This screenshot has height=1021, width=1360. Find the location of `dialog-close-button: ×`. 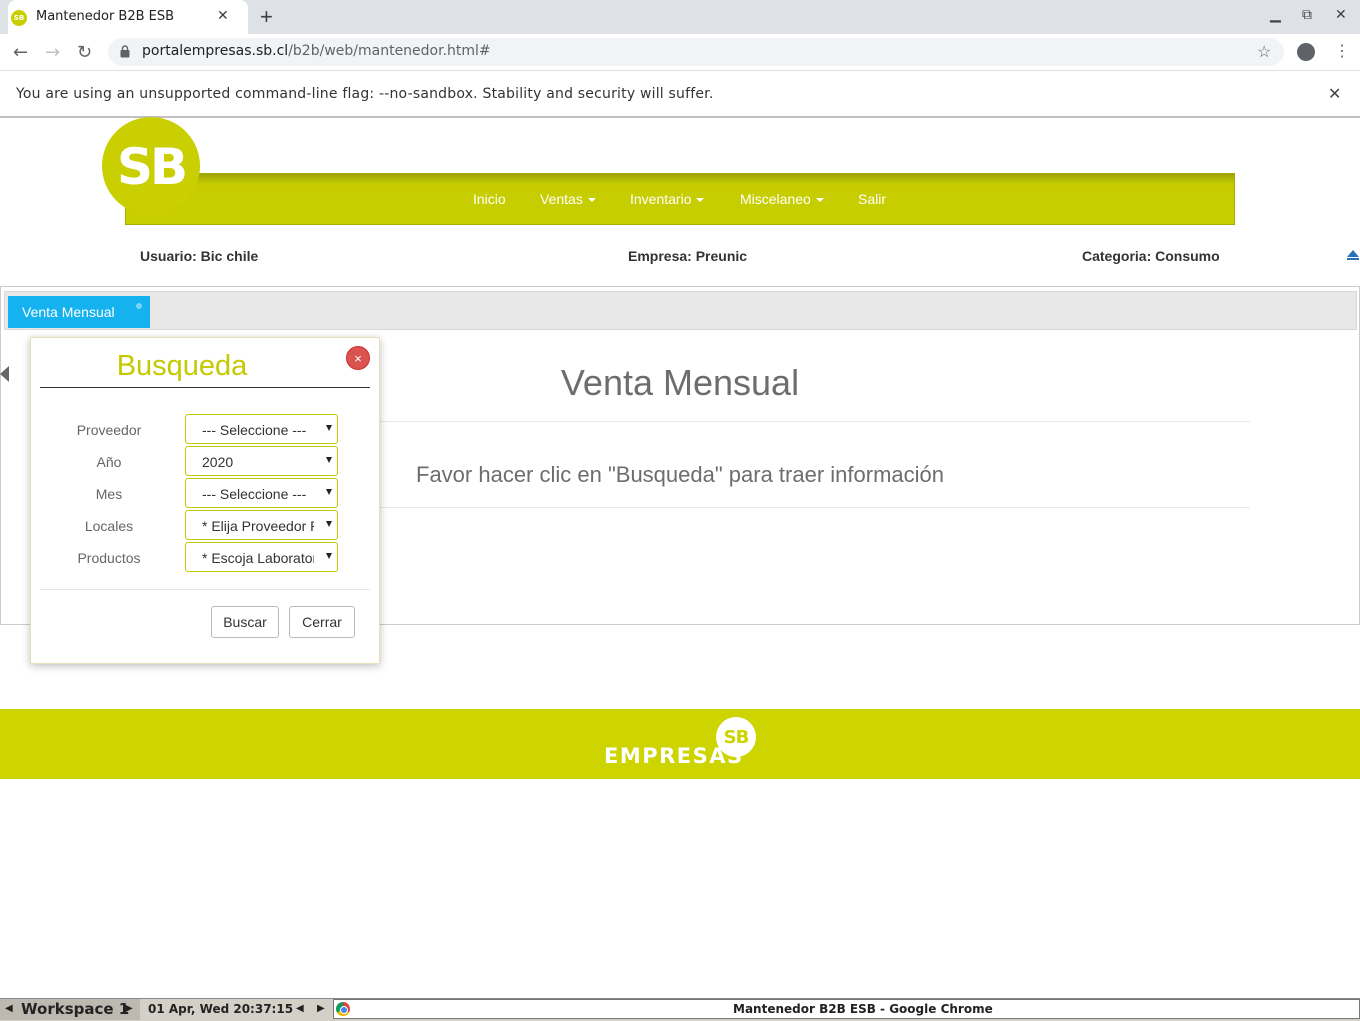

dialog-close-button: × is located at coordinates (358, 358).